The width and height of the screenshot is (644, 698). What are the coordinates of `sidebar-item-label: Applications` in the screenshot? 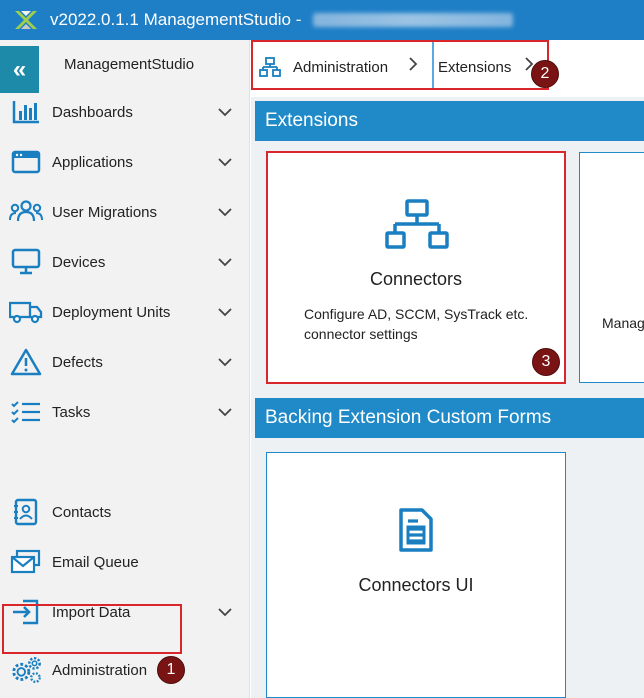 It's located at (92, 162).